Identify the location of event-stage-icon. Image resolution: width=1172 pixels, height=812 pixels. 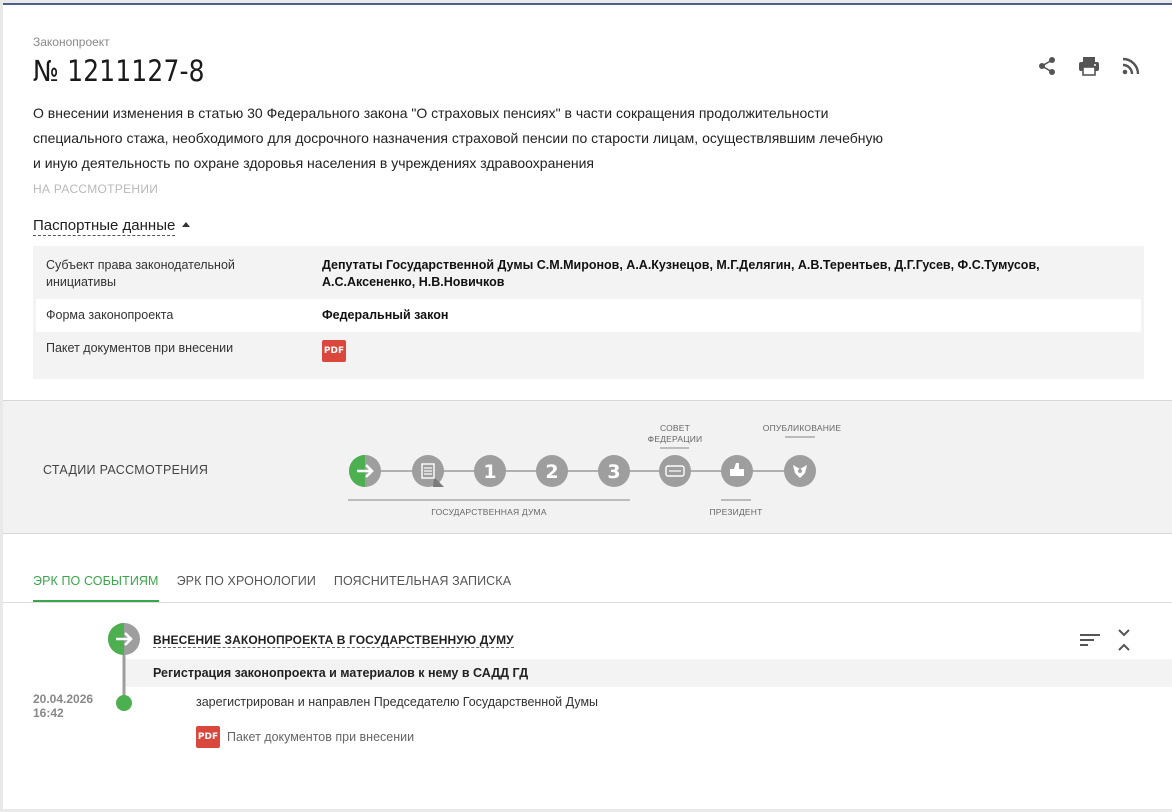
(124, 639).